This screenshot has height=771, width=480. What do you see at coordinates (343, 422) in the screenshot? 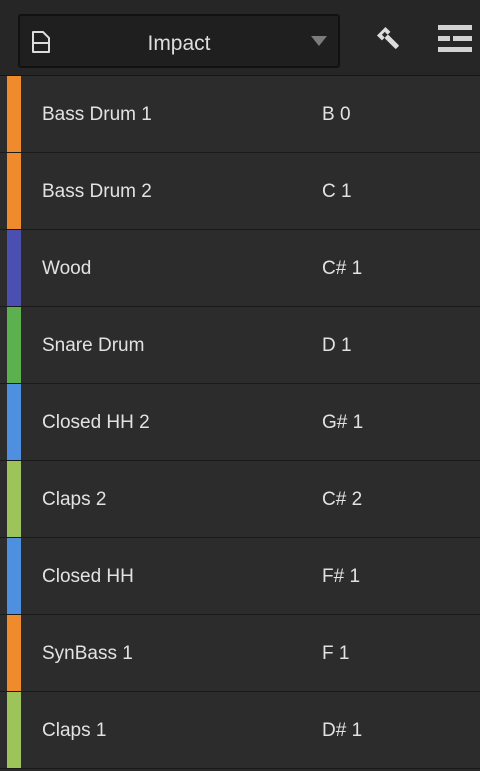
I see `pad-note: G# 1` at bounding box center [343, 422].